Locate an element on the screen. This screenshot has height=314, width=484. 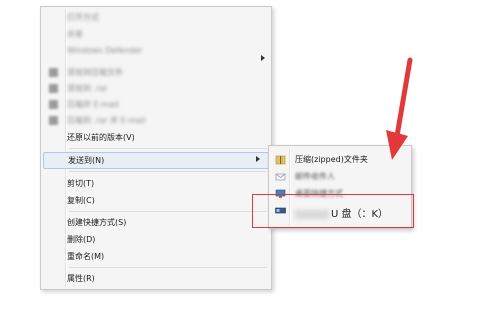
menu-item-compress-rar-email: 压缩到 .rar 并 E-mail is located at coordinates (156, 120).